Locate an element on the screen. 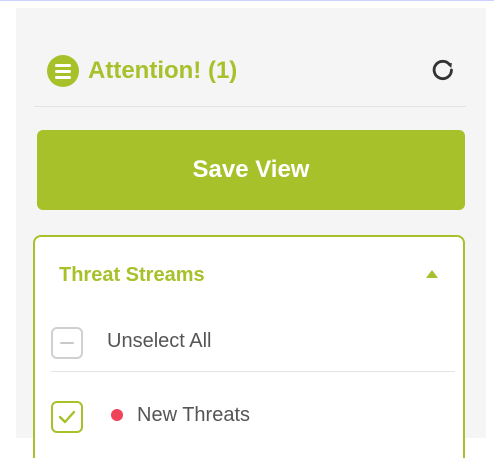  unselect-all-label: Unselect All is located at coordinates (159, 341).